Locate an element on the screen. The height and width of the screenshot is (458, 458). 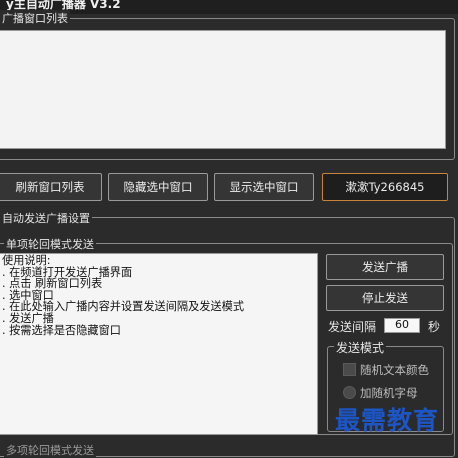
instruction-line: . 按需选择是否隐藏窗口 is located at coordinates (61, 330).